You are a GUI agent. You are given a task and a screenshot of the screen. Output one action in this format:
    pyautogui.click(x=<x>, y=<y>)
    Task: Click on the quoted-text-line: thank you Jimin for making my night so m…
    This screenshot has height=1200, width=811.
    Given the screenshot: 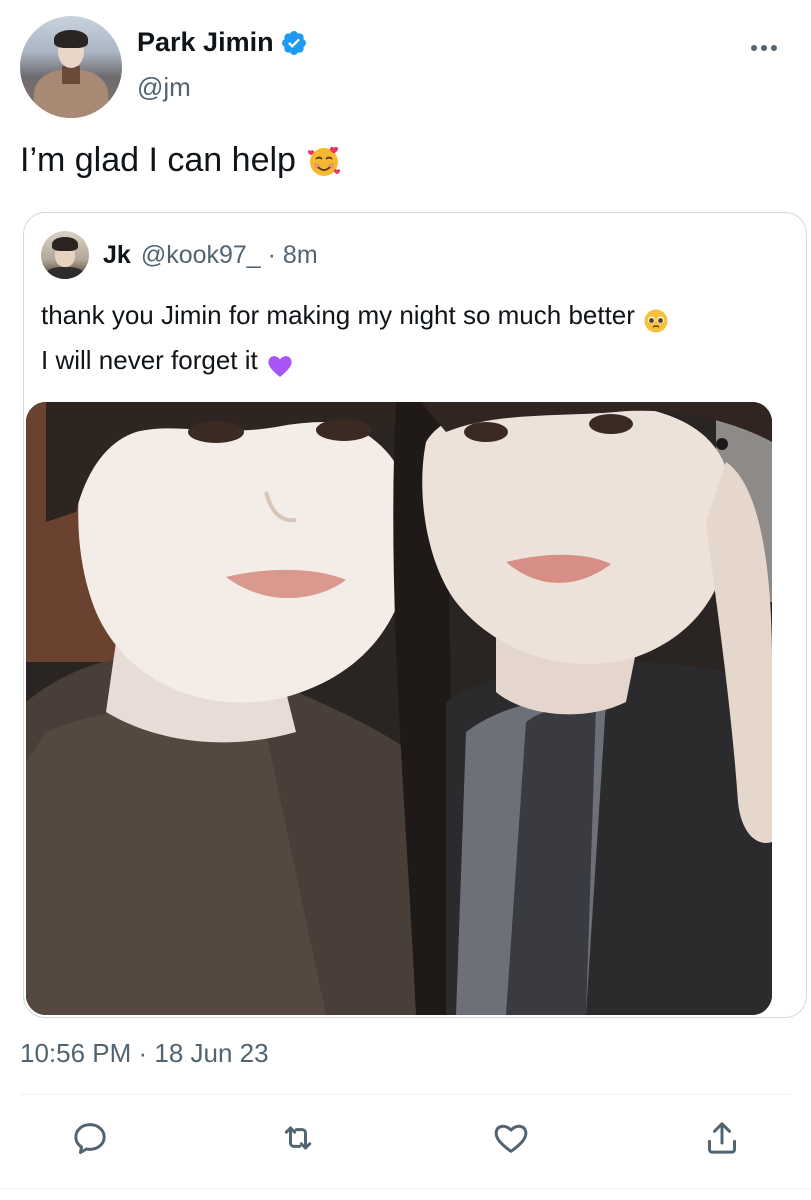 What is the action you would take?
    pyautogui.click(x=416, y=315)
    